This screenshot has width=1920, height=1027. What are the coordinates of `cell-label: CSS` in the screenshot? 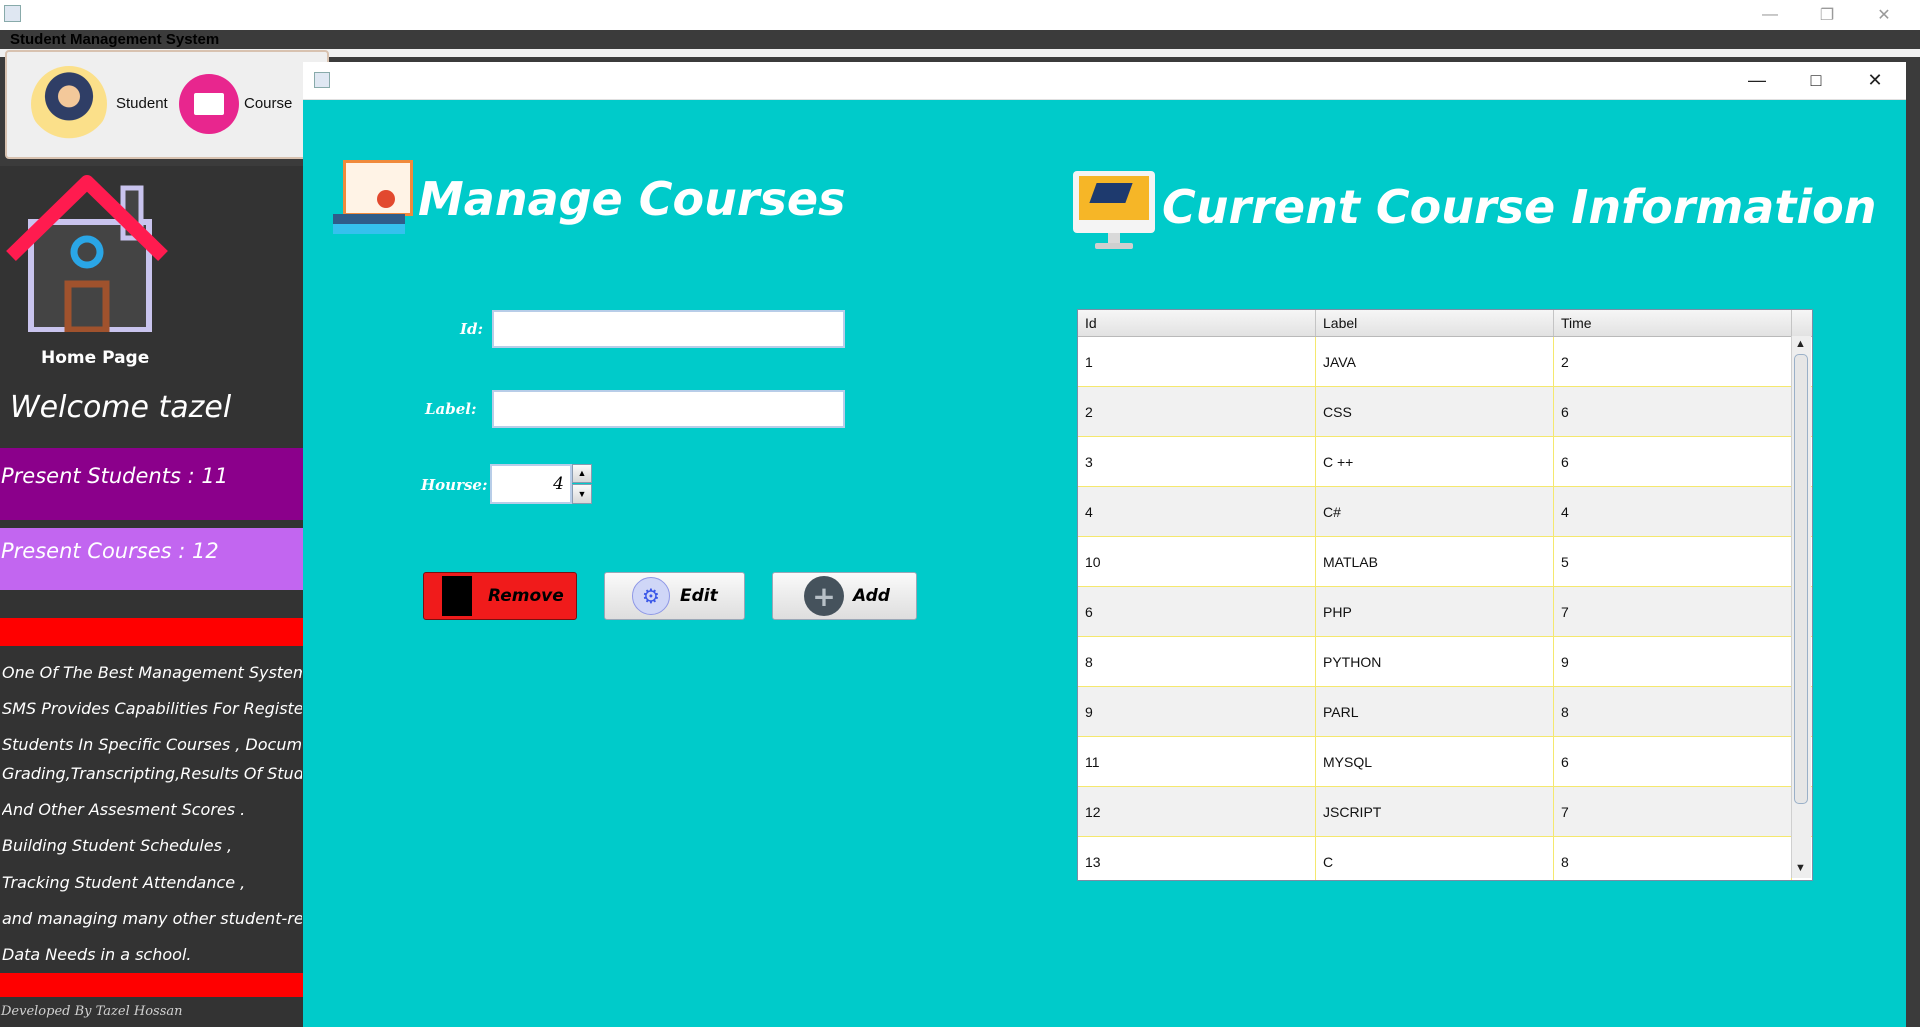 It's located at (1435, 411).